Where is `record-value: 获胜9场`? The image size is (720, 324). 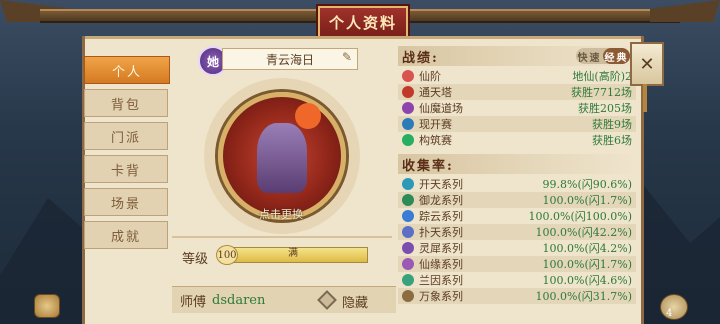 record-value: 获胜9场 is located at coordinates (612, 124).